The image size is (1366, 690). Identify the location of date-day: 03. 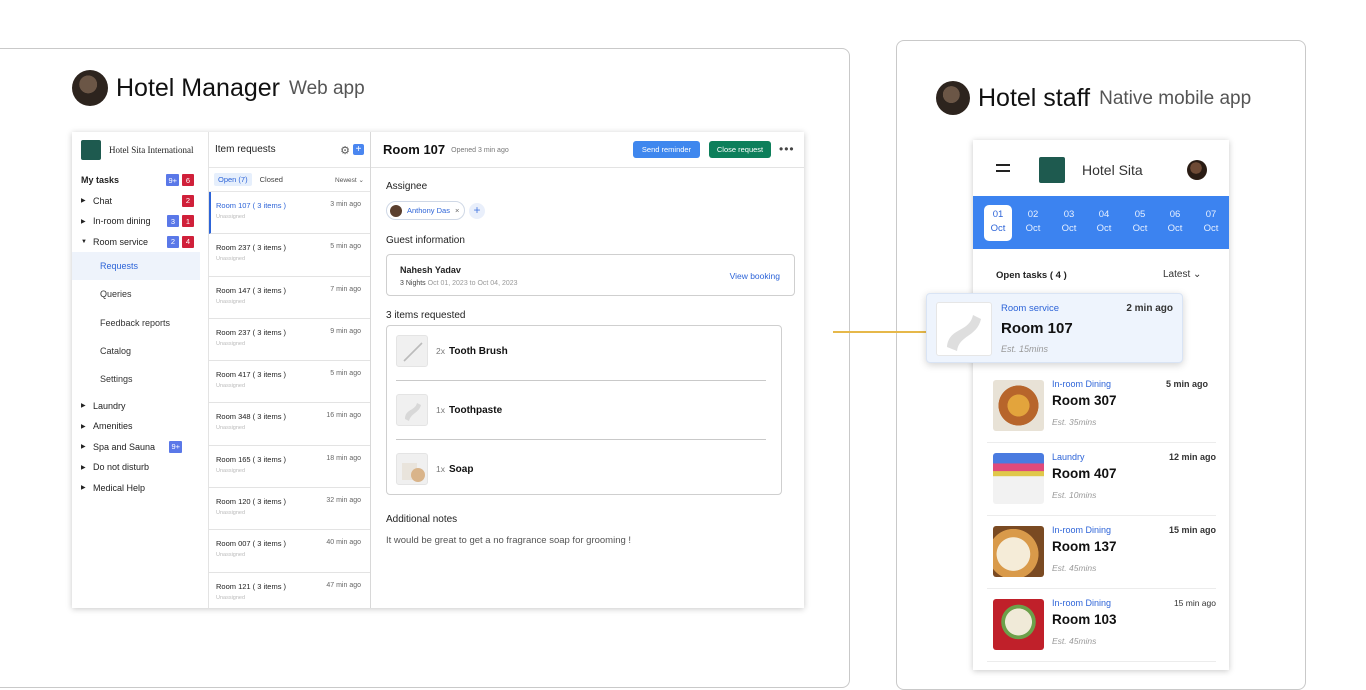
(1069, 214).